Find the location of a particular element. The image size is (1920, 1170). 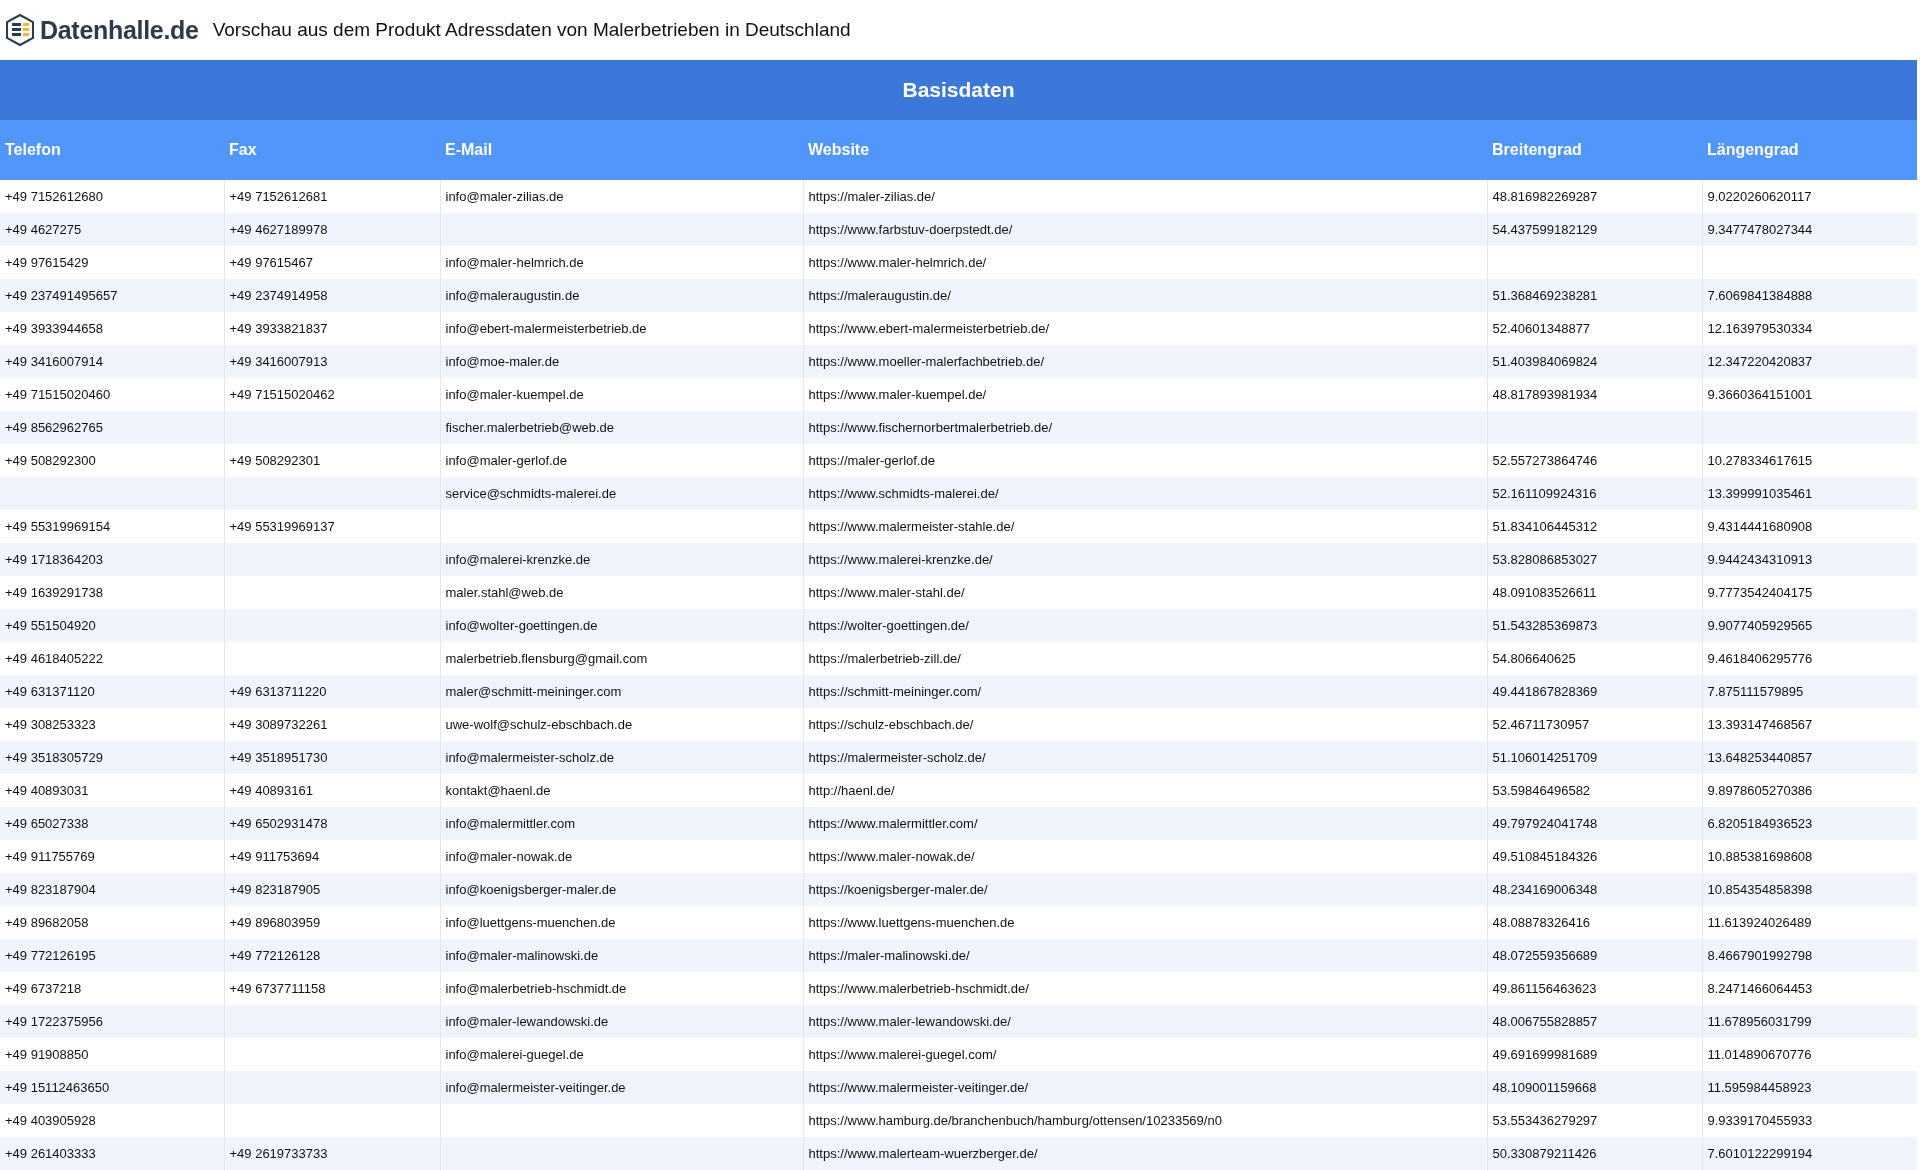

table-cell: service@schmidts-malerei.de is located at coordinates (621, 493).